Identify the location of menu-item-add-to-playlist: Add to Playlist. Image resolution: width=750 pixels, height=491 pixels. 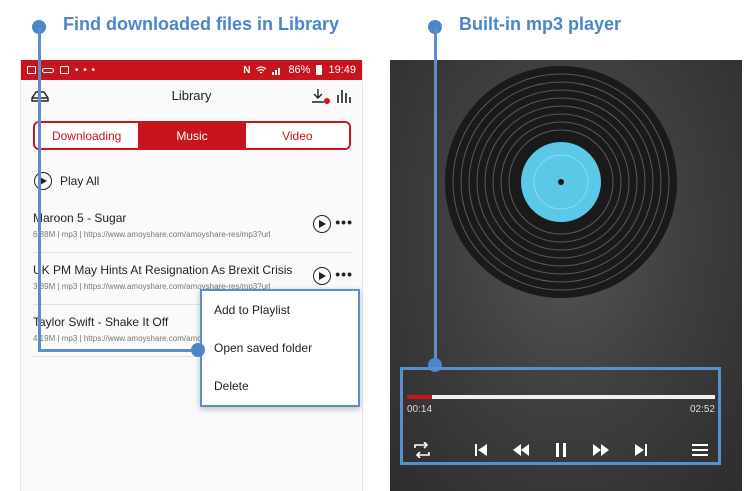
(280, 310).